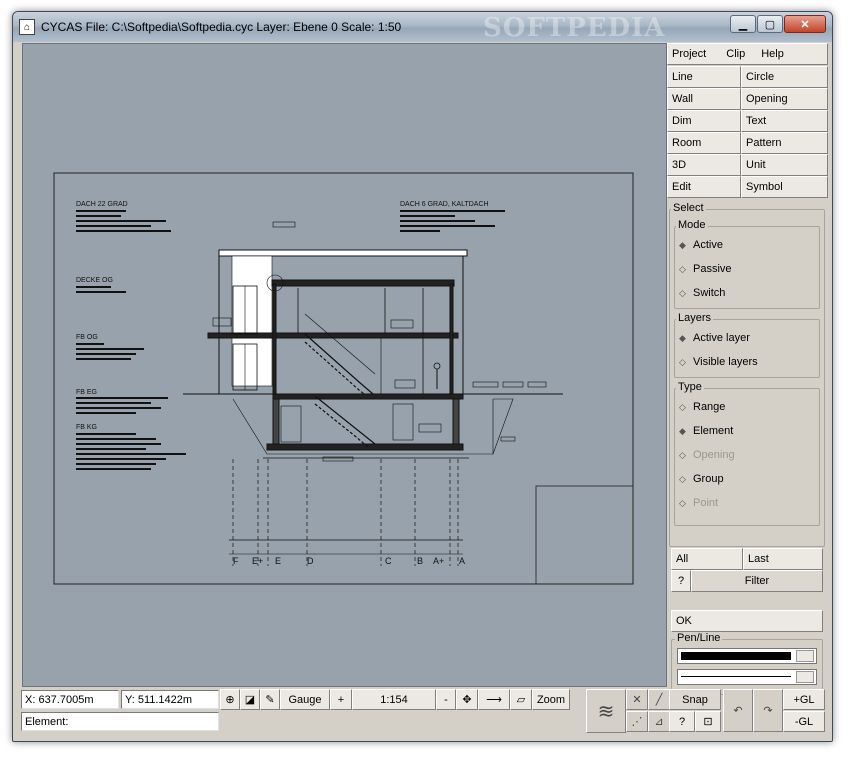 The width and height of the screenshot is (854, 761). What do you see at coordinates (714, 338) in the screenshot?
I see `layers-active-option: ◆ Active layer` at bounding box center [714, 338].